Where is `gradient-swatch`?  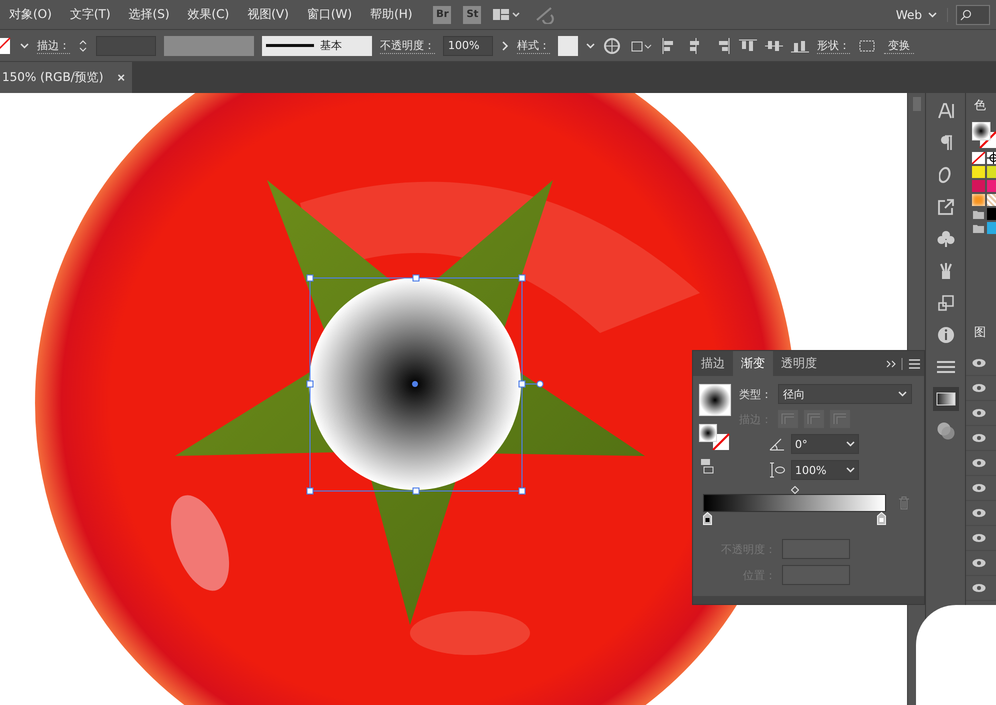
gradient-swatch is located at coordinates (978, 200).